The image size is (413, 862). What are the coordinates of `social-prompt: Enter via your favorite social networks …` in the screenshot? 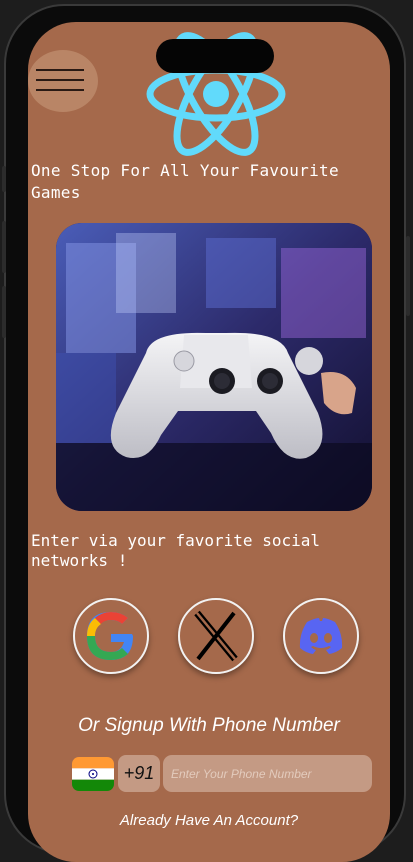 It's located at (175, 550).